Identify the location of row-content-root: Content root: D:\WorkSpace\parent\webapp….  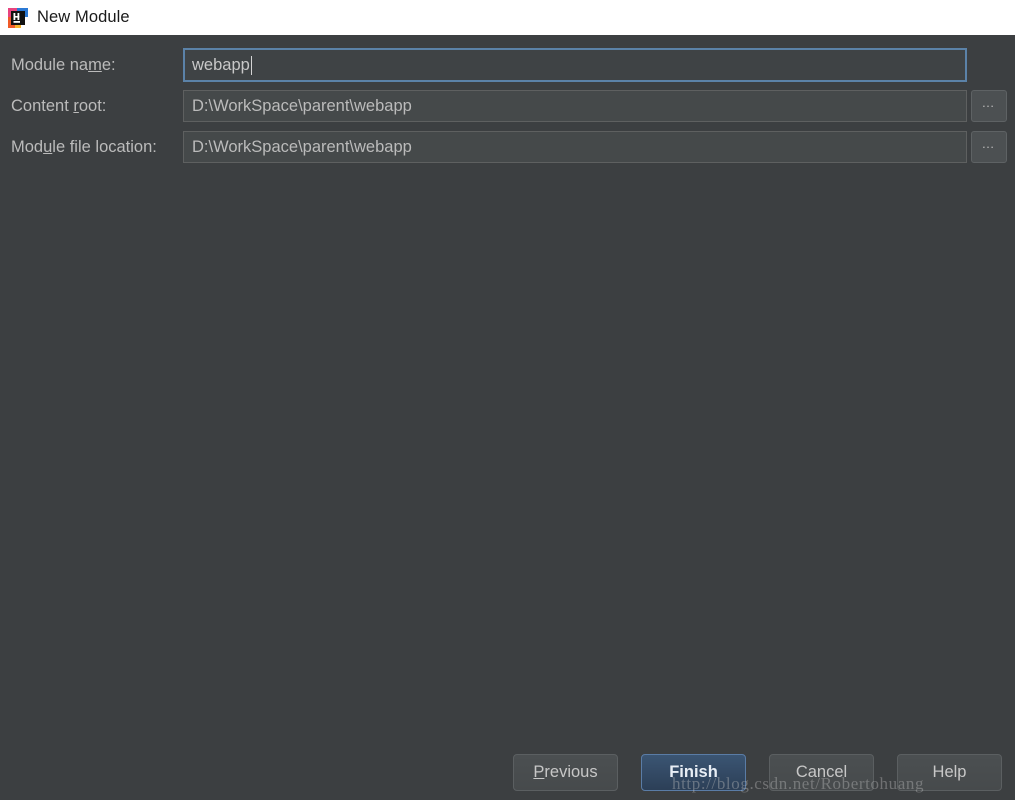
(503, 106).